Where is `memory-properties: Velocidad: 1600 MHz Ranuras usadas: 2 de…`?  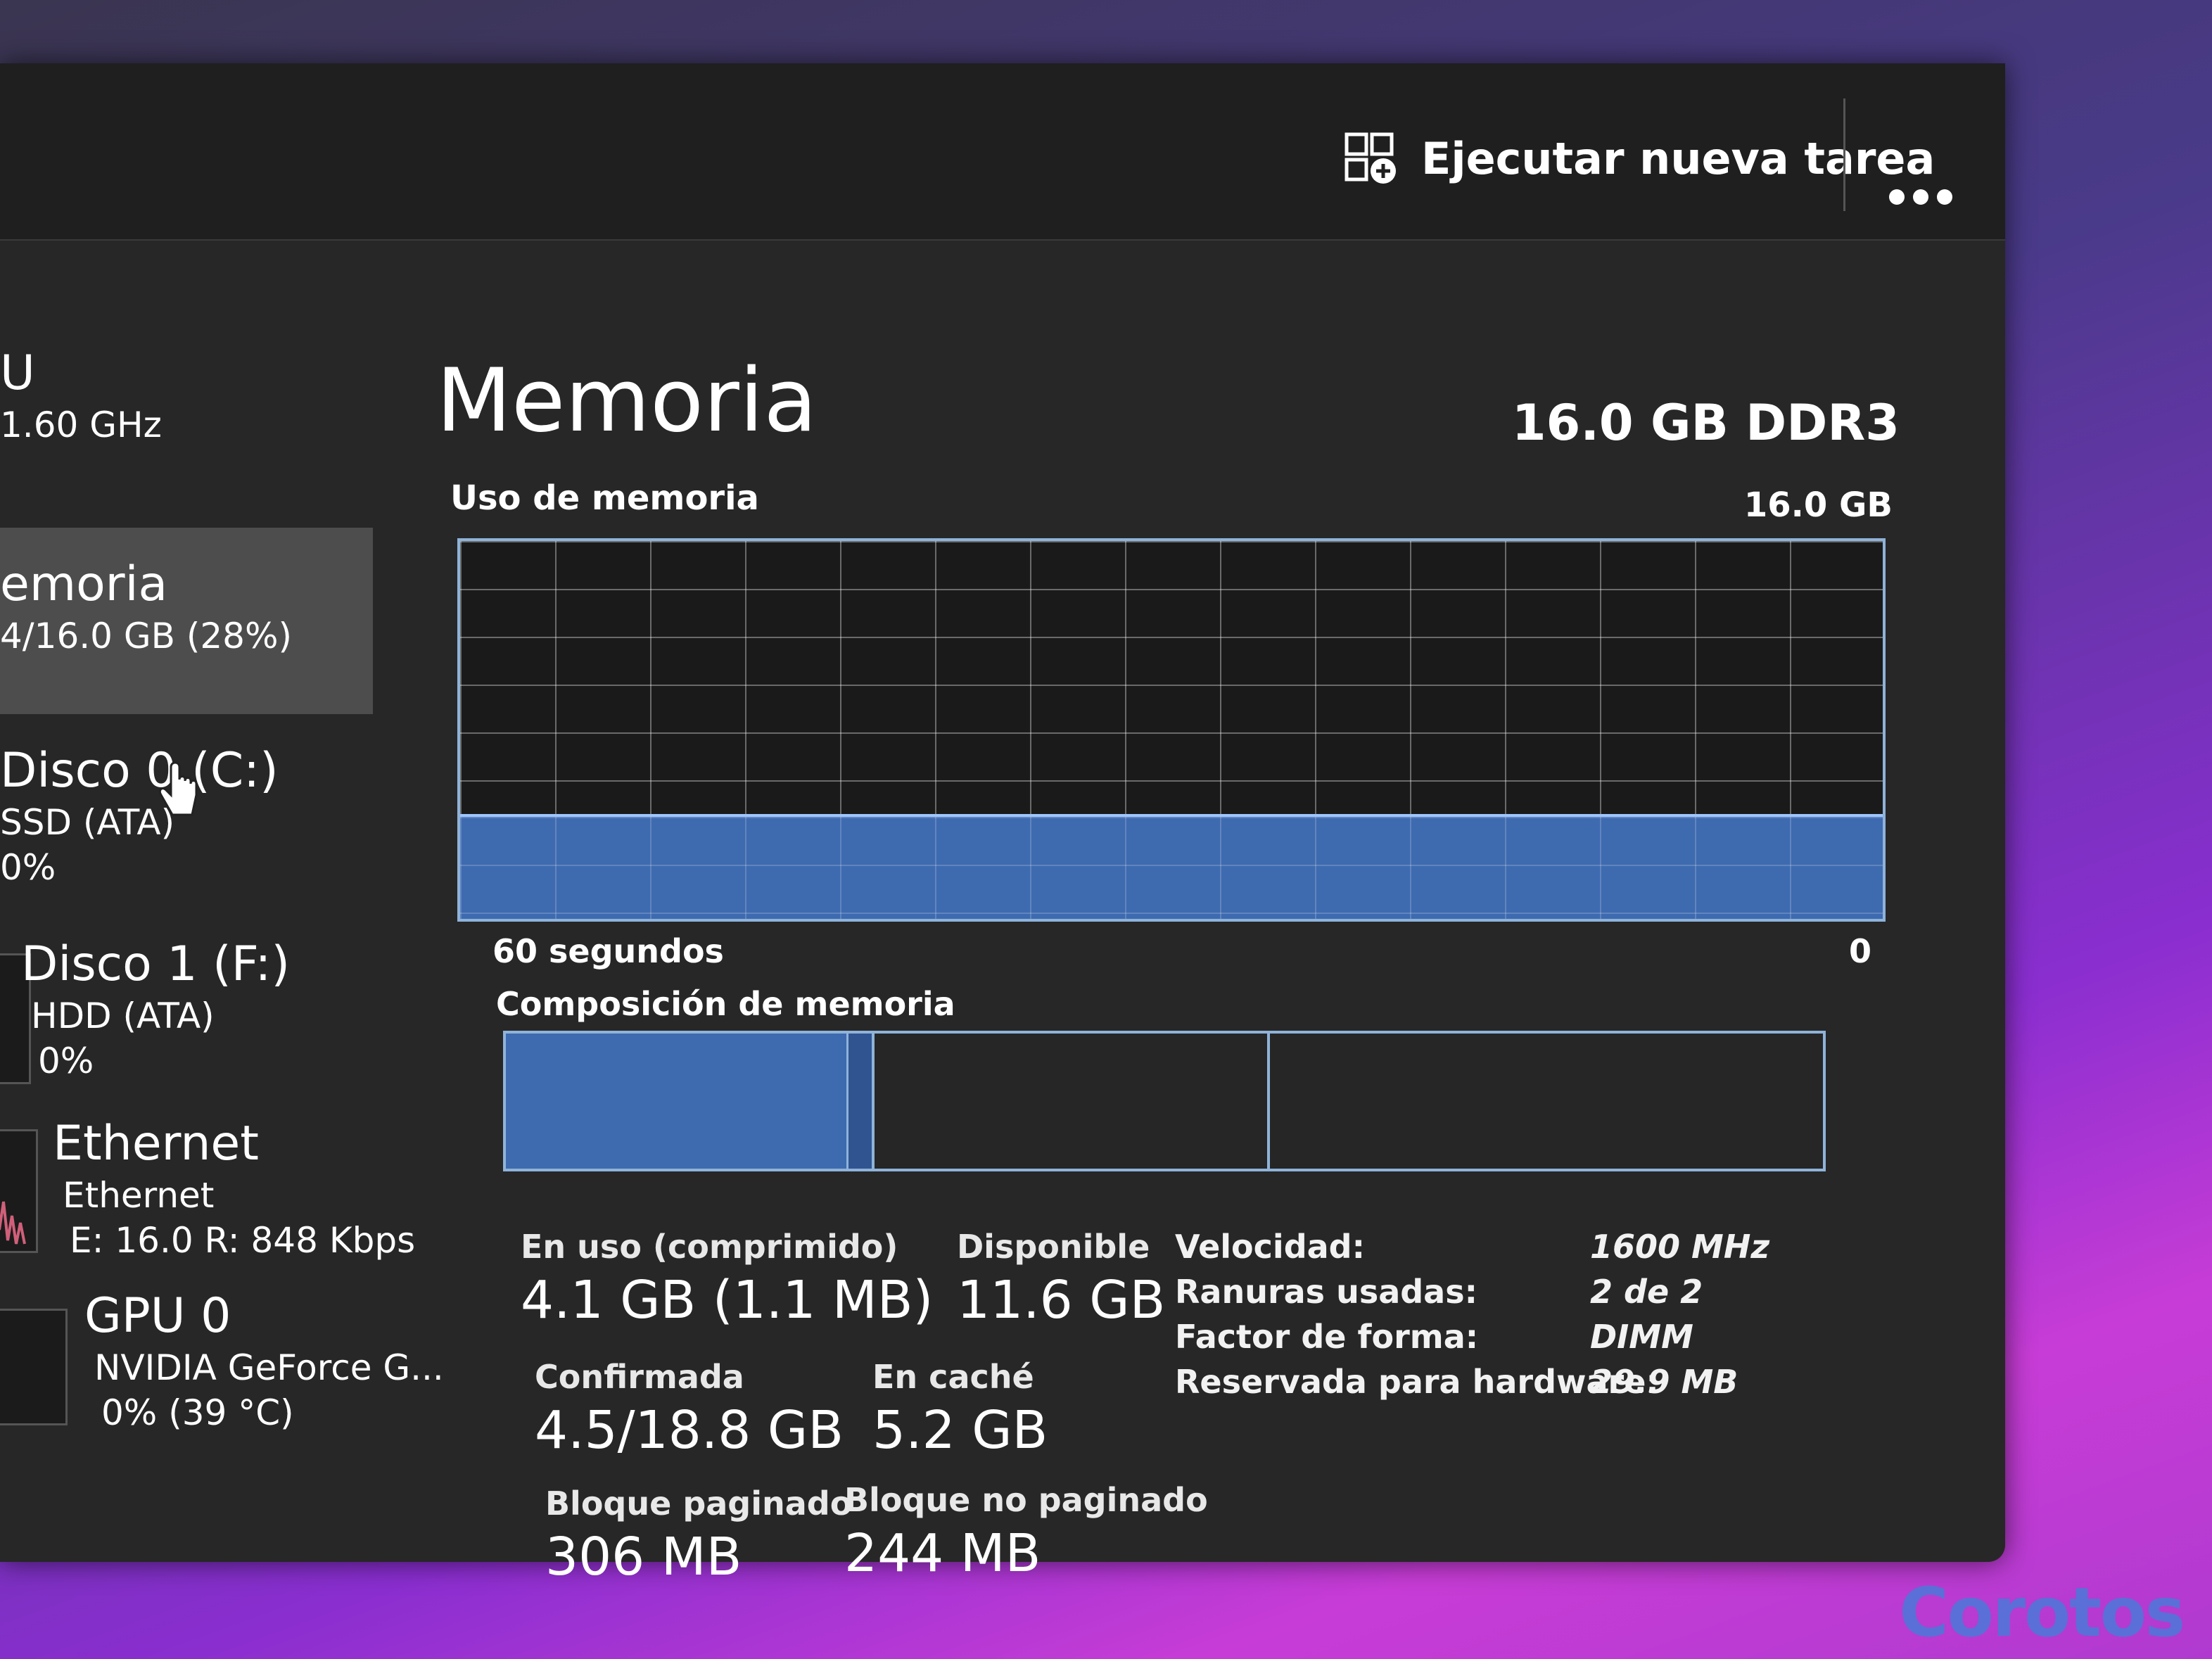
memory-properties: Velocidad: 1600 MHz Ranuras usadas: 2 de… is located at coordinates (1472, 1314).